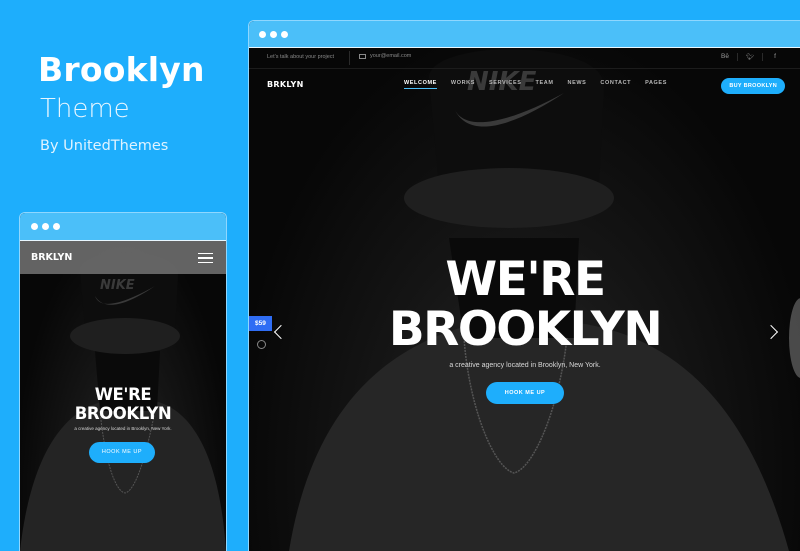 Image resolution: width=800 pixels, height=551 pixels. I want to click on gear-icon, so click(261, 344).